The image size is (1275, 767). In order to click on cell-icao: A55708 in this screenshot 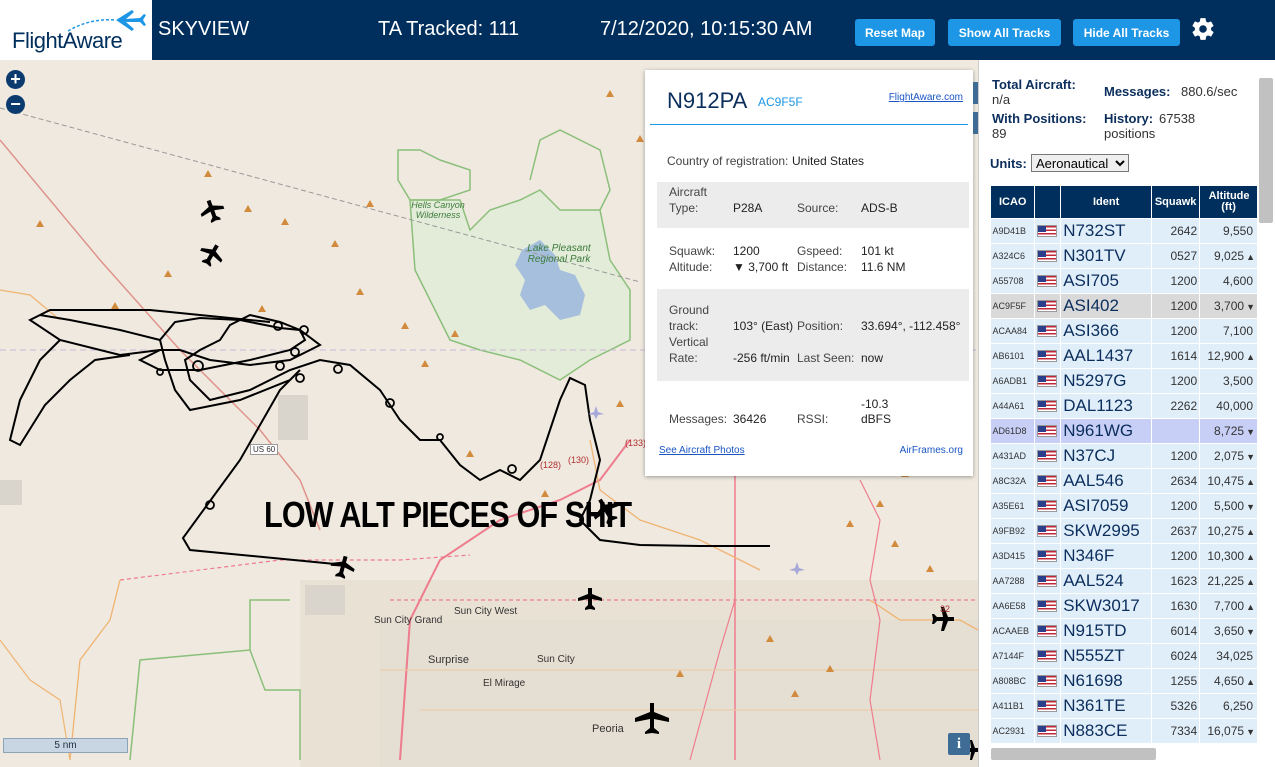, I will do `click(1013, 281)`.